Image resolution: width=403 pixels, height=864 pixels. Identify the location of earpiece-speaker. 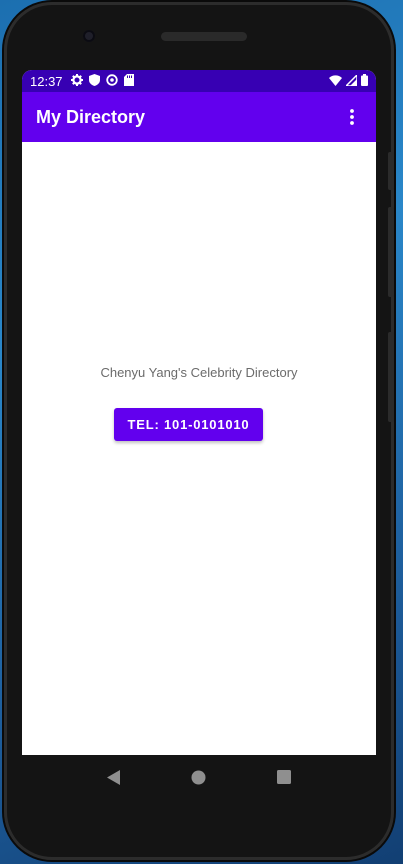
(204, 36).